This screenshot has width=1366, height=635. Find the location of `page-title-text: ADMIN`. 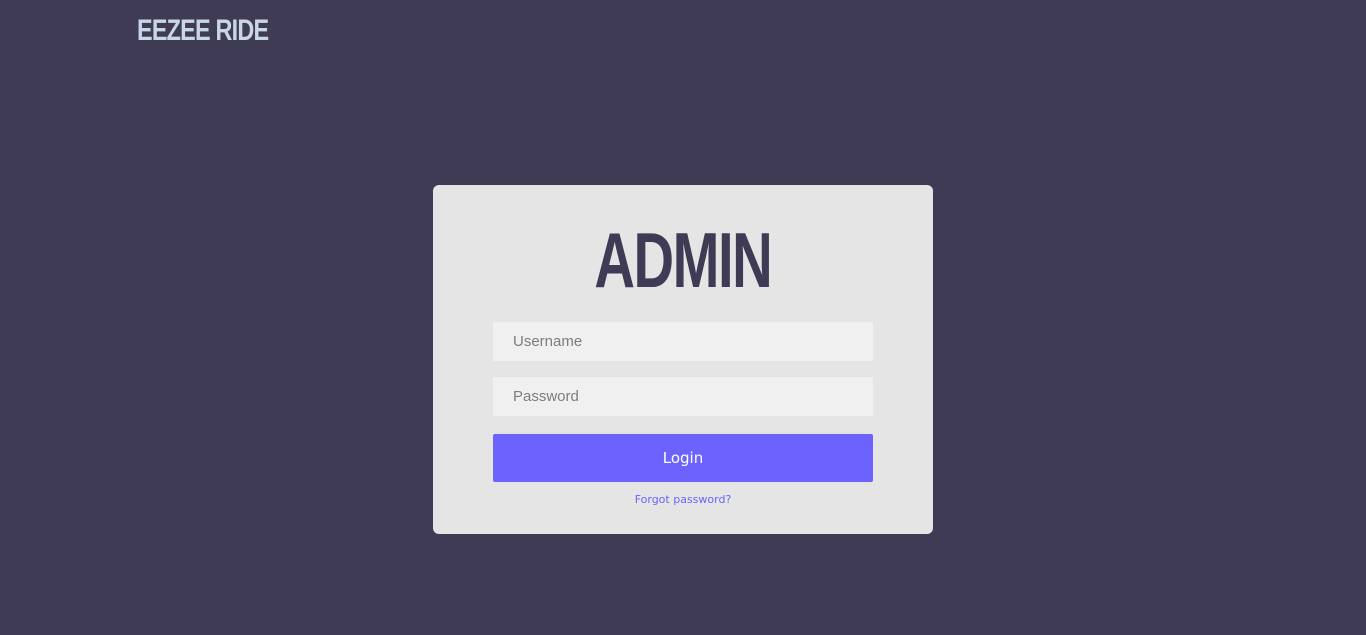

page-title-text: ADMIN is located at coordinates (683, 260).